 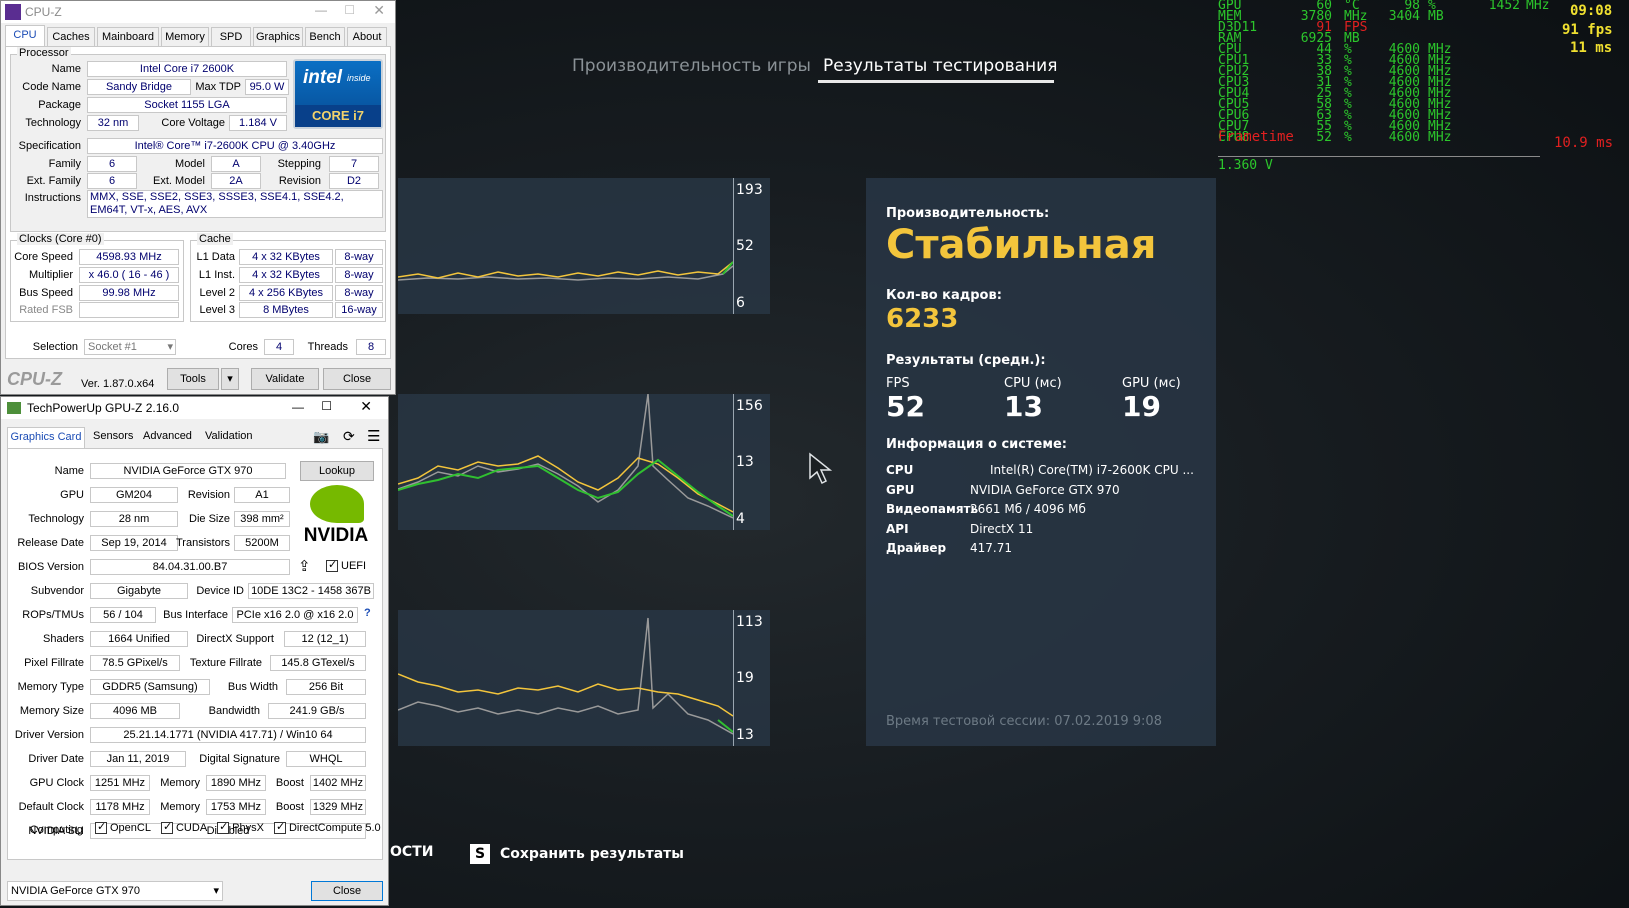 What do you see at coordinates (134, 543) in the screenshot?
I see `releasedate-value: Sep 19, 2014` at bounding box center [134, 543].